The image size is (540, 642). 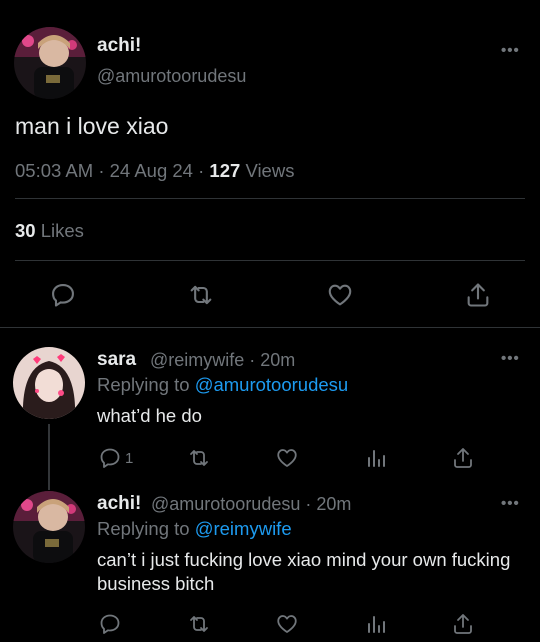 I want to click on likes-summary: 30 Likes, so click(x=49, y=231).